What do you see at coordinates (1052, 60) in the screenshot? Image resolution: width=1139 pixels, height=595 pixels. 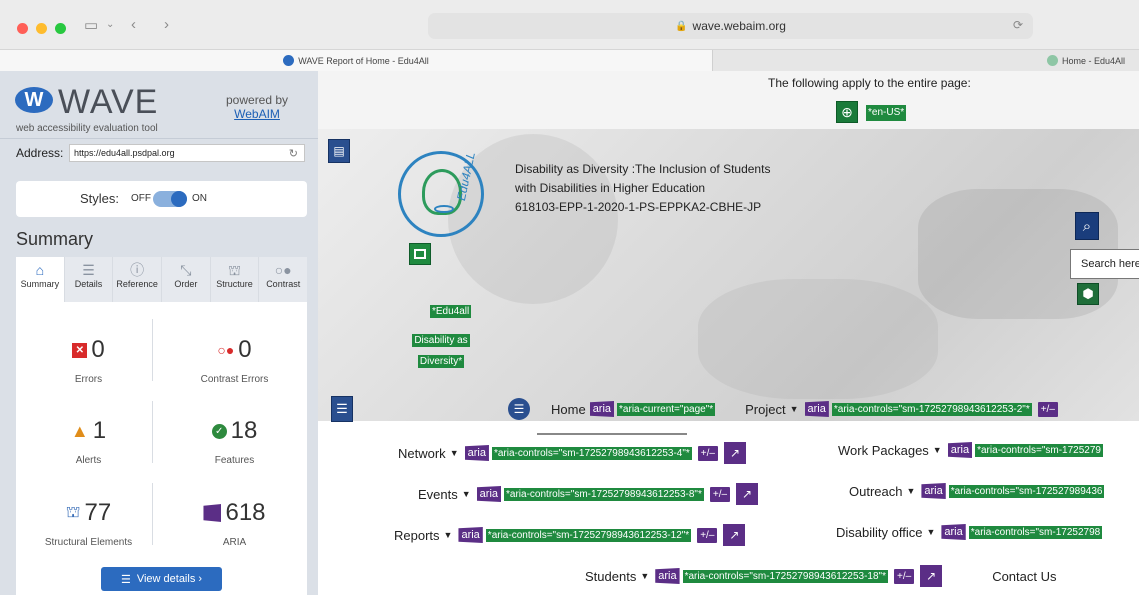 I see `edu4all-favicon-icon` at bounding box center [1052, 60].